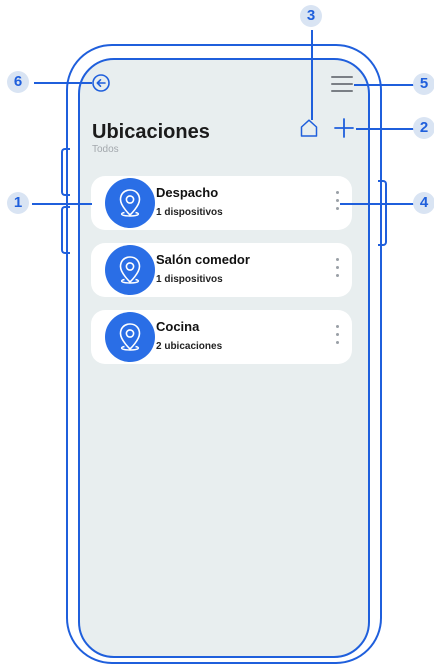 This screenshot has height=664, width=434. Describe the element at coordinates (221, 270) in the screenshot. I see `location-card-salon-comedor: Salón comedor 1 dispositivos` at that location.